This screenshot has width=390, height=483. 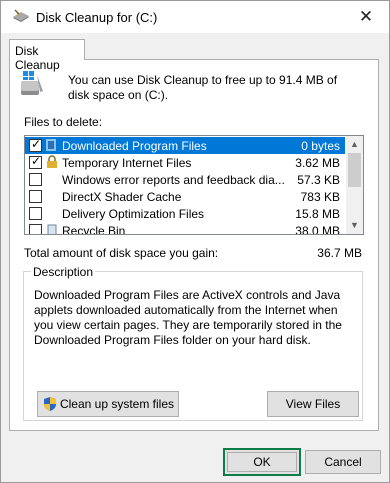 What do you see at coordinates (354, 144) in the screenshot?
I see `scroll-up-arrow-icon: ▲` at bounding box center [354, 144].